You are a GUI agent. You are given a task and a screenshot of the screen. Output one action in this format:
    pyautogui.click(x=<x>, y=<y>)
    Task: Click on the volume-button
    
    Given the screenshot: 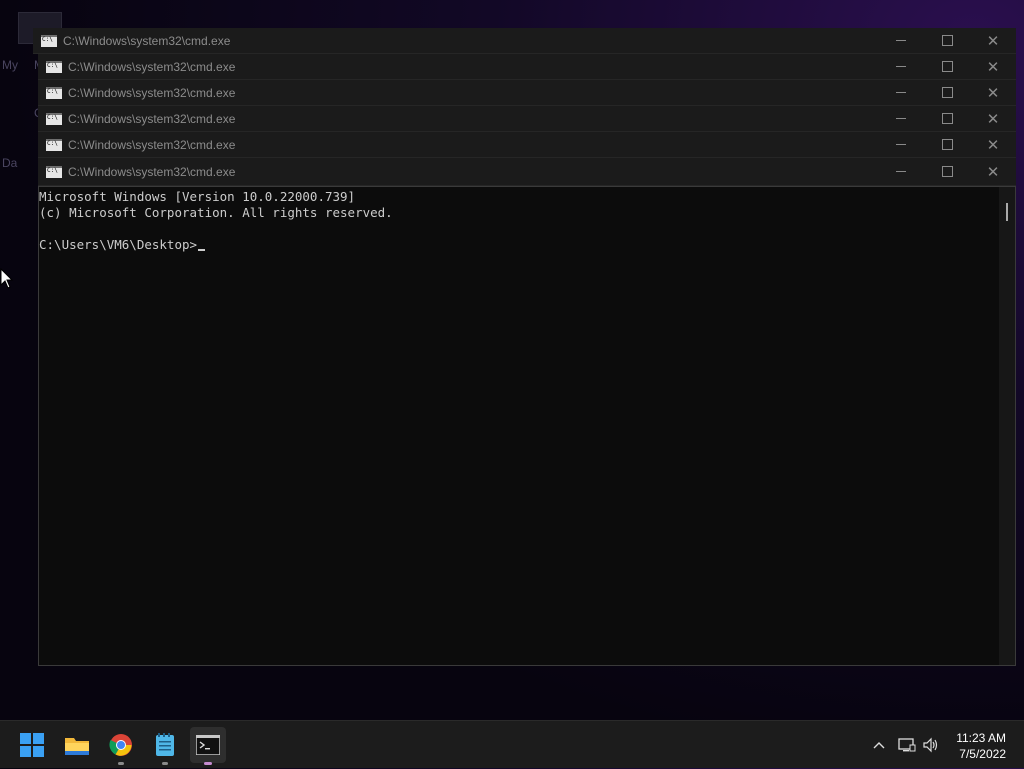 What is the action you would take?
    pyautogui.click(x=931, y=745)
    